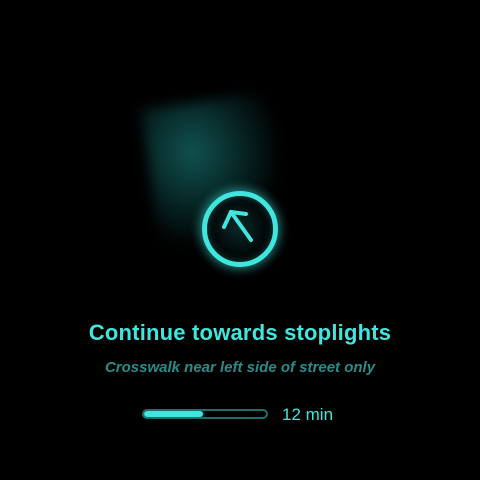  What do you see at coordinates (308, 414) in the screenshot?
I see `eta-label: 12 min` at bounding box center [308, 414].